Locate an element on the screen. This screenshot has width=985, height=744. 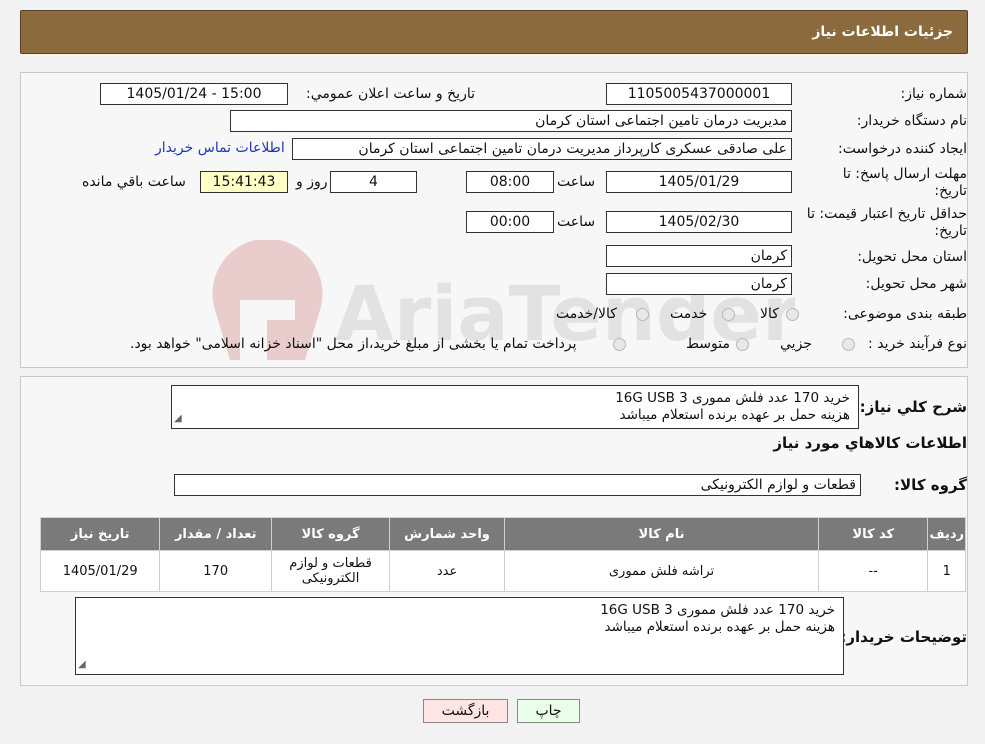
col-name: نام کالا is located at coordinates (661, 534).